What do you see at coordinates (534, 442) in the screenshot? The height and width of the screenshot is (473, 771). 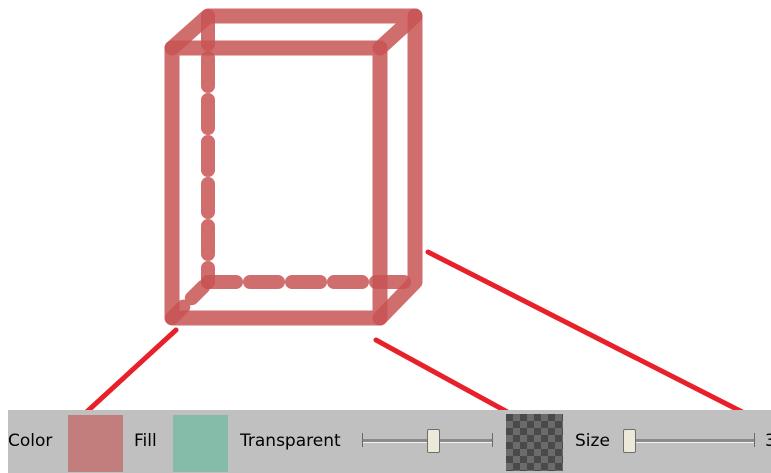 I see `checkerboard-icon` at bounding box center [534, 442].